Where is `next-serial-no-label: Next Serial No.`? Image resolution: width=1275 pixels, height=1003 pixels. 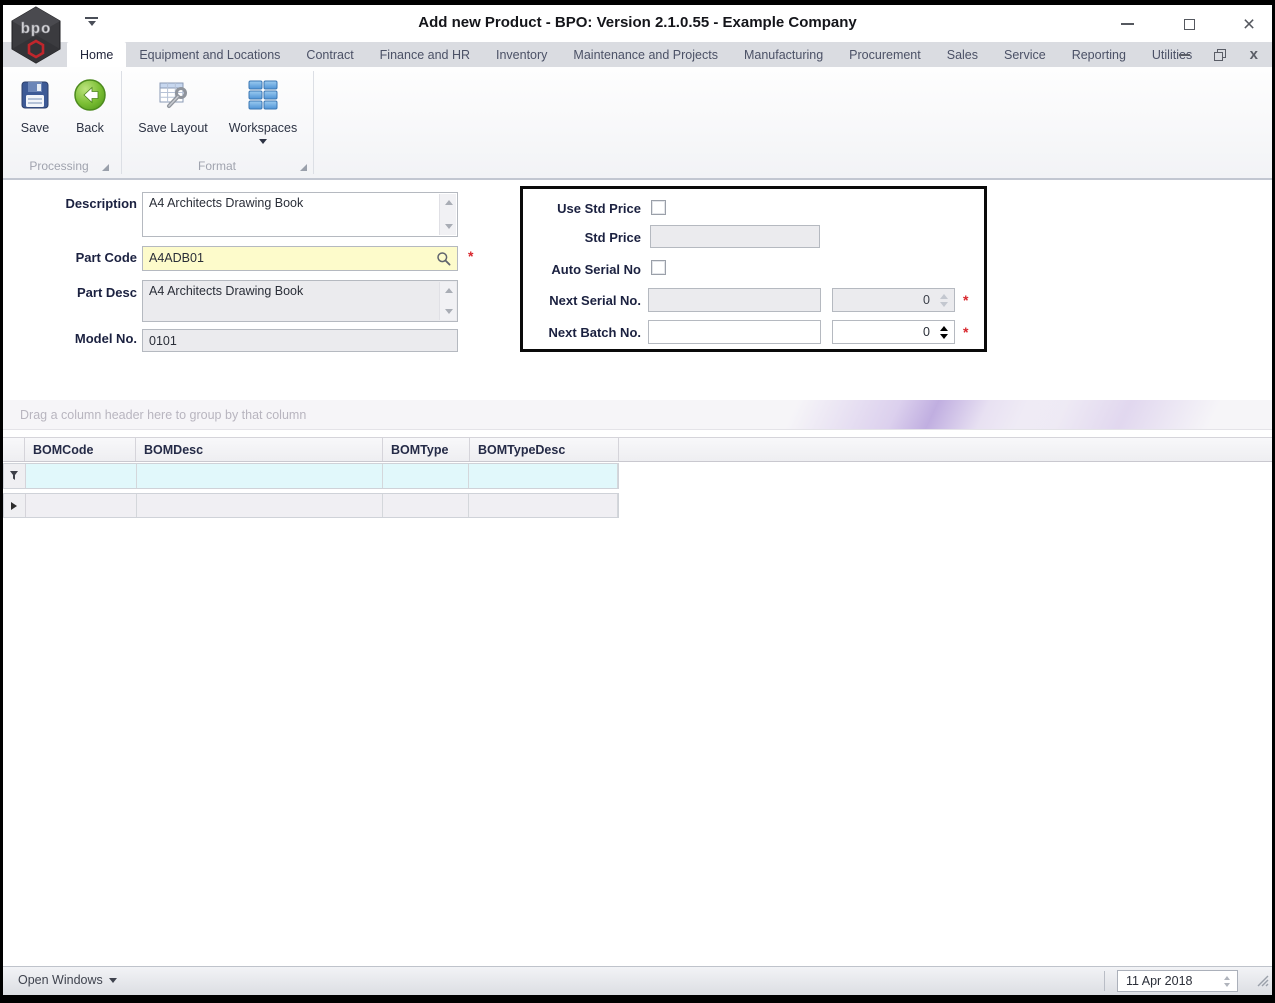 next-serial-no-label: Next Serial No. is located at coordinates (595, 300).